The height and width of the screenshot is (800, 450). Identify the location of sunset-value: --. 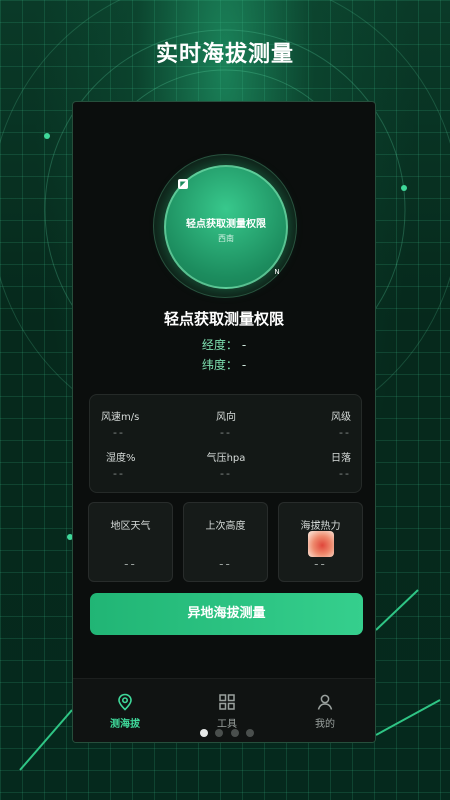
(345, 473).